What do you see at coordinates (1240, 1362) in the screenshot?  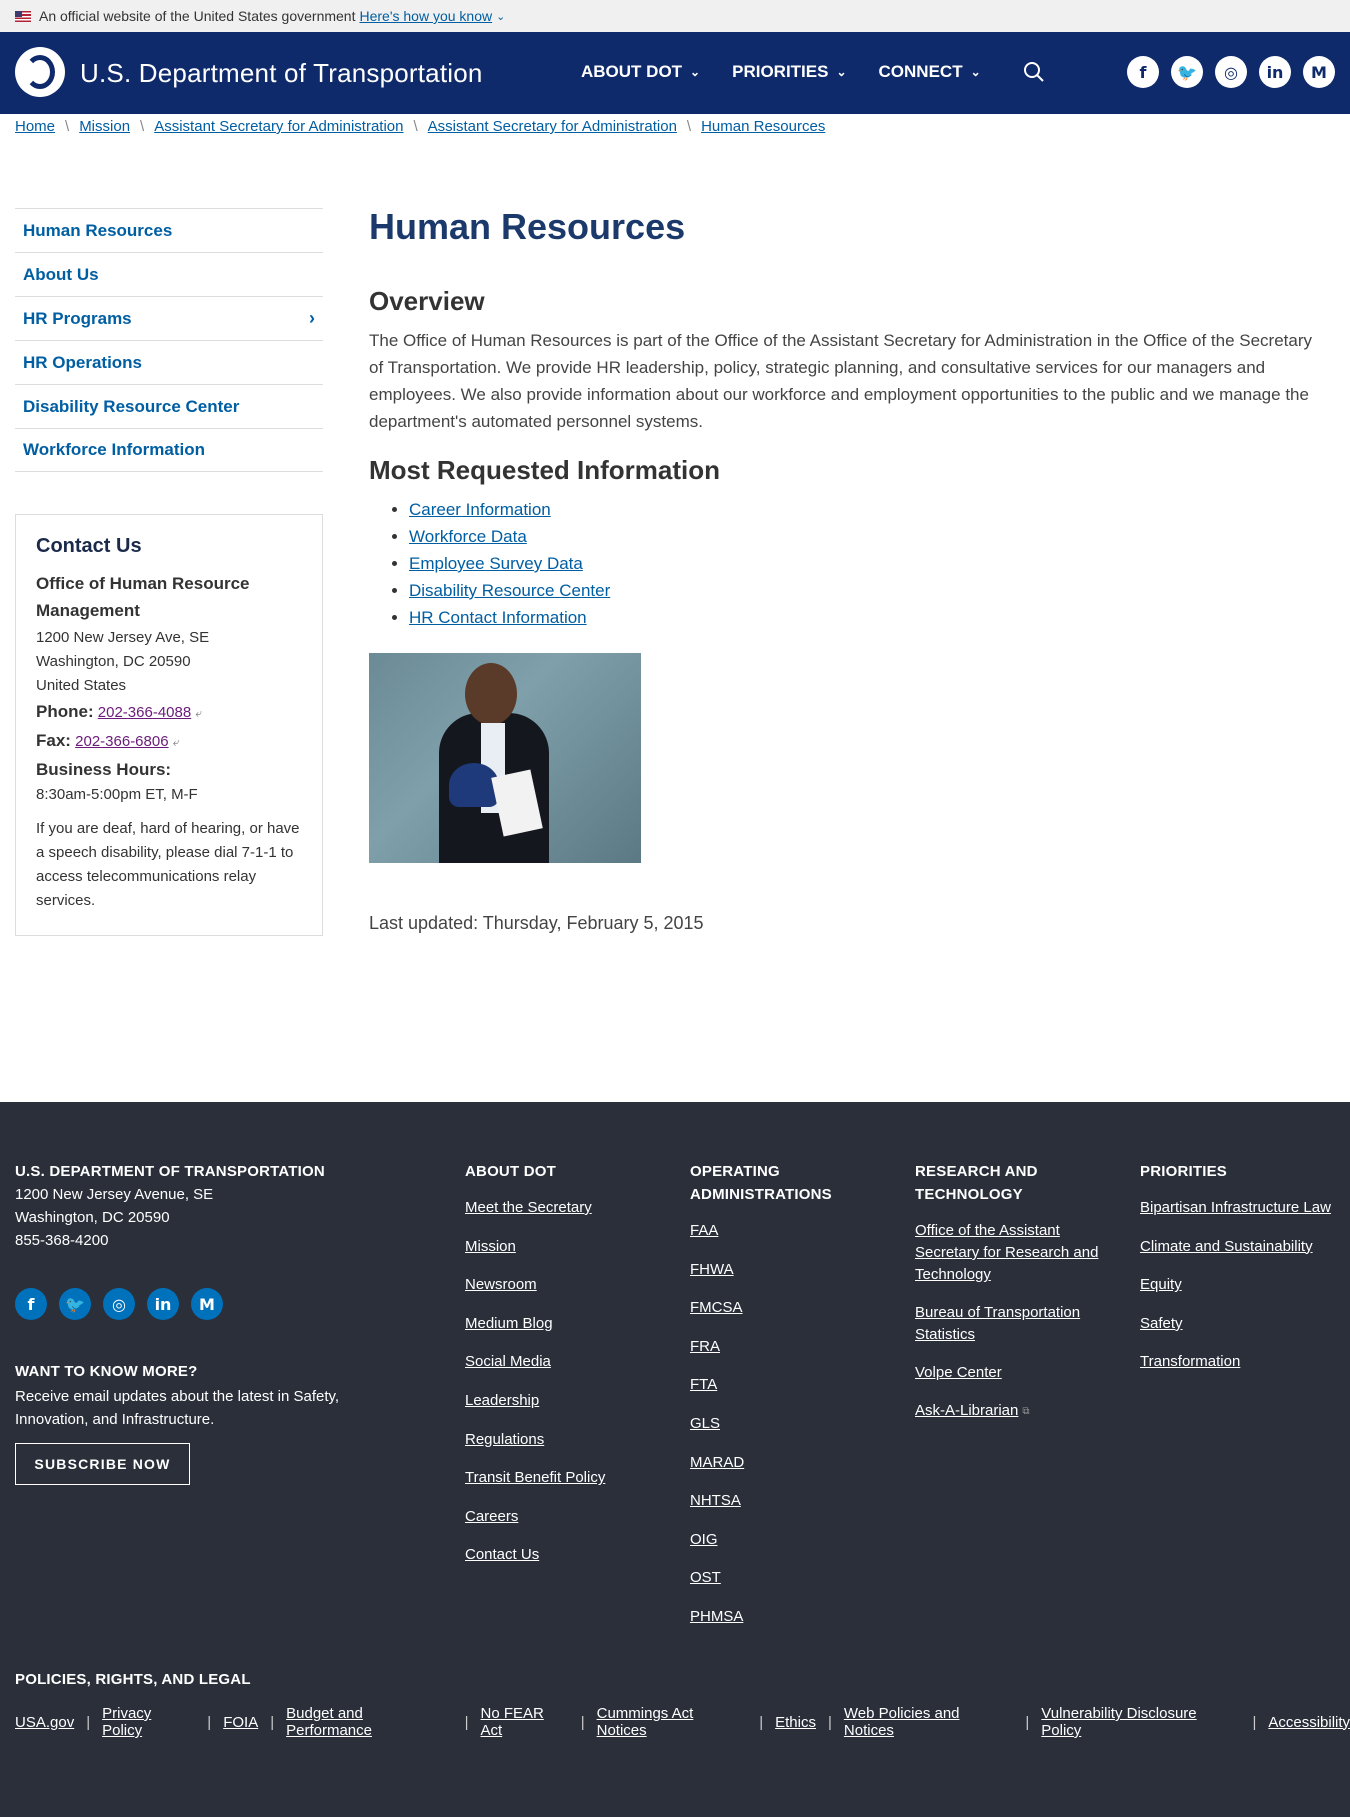 I see `footer-link: Transformation` at bounding box center [1240, 1362].